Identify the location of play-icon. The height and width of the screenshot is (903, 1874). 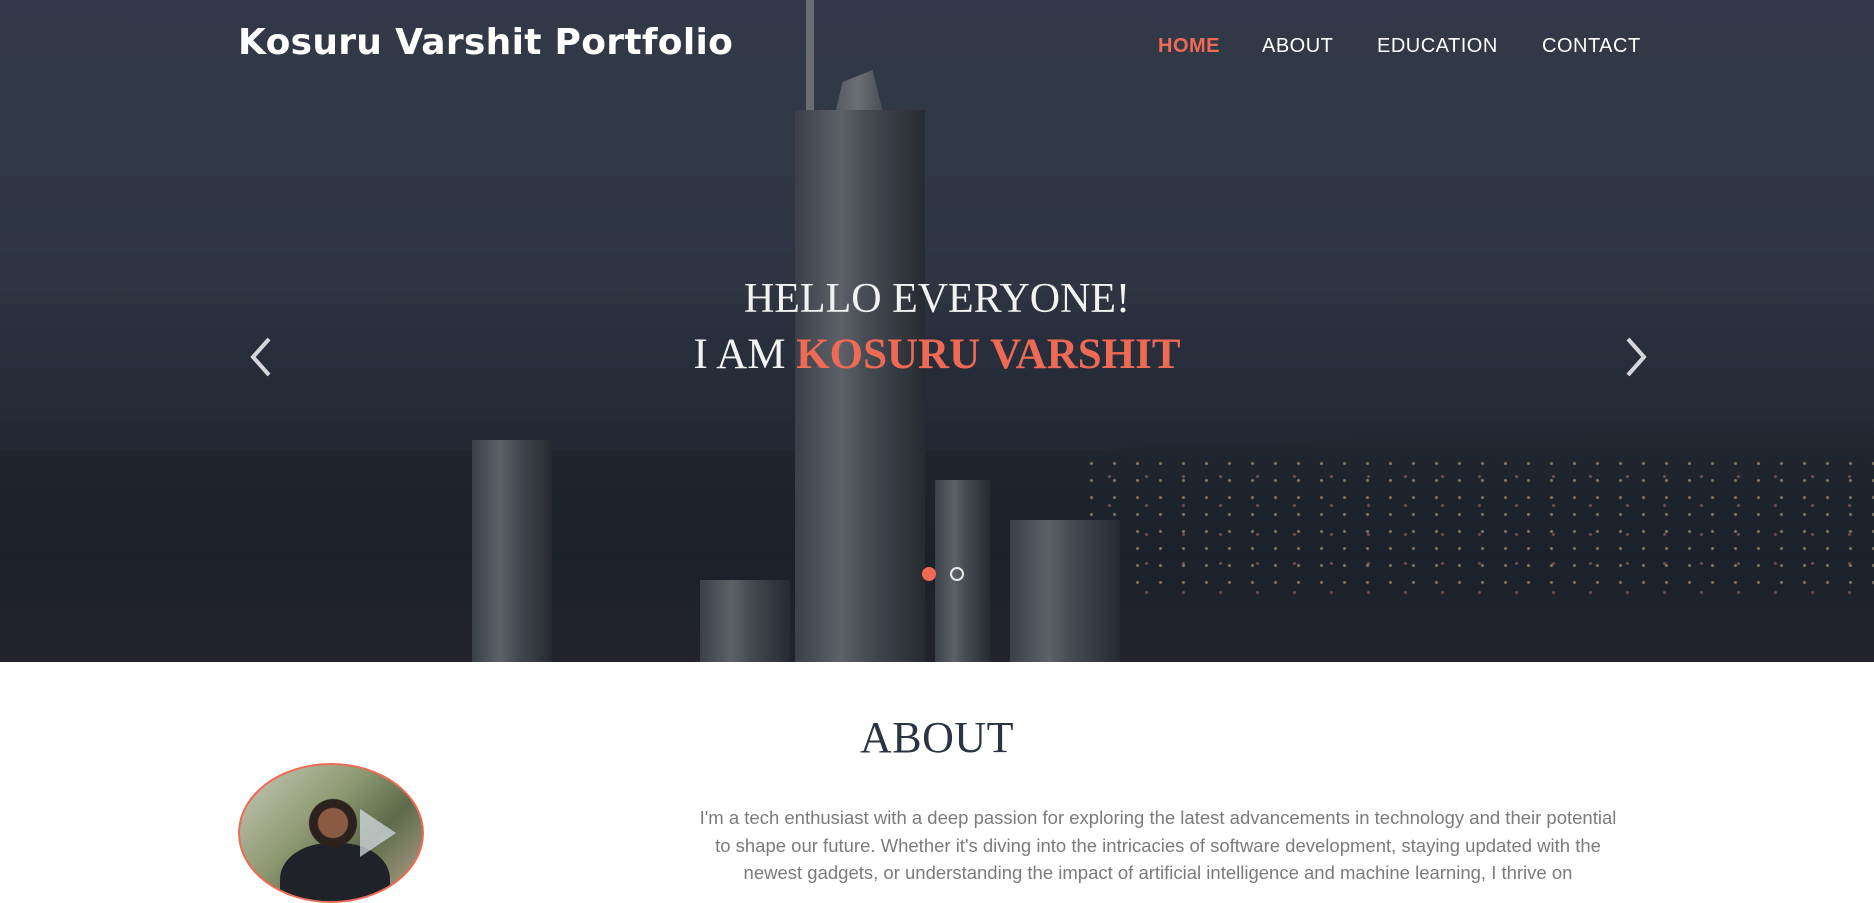
(378, 833).